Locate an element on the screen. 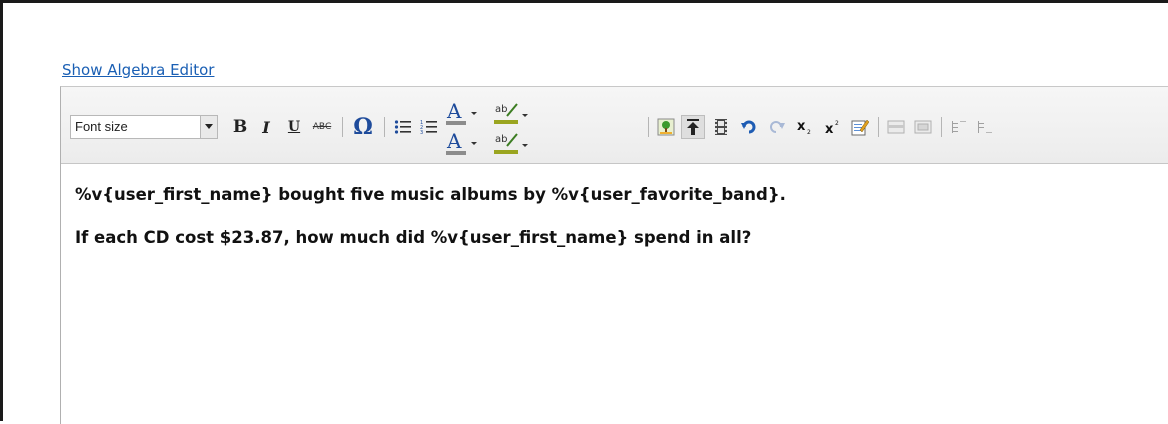 This screenshot has width=1168, height=424. insert-image-button is located at coordinates (666, 127).